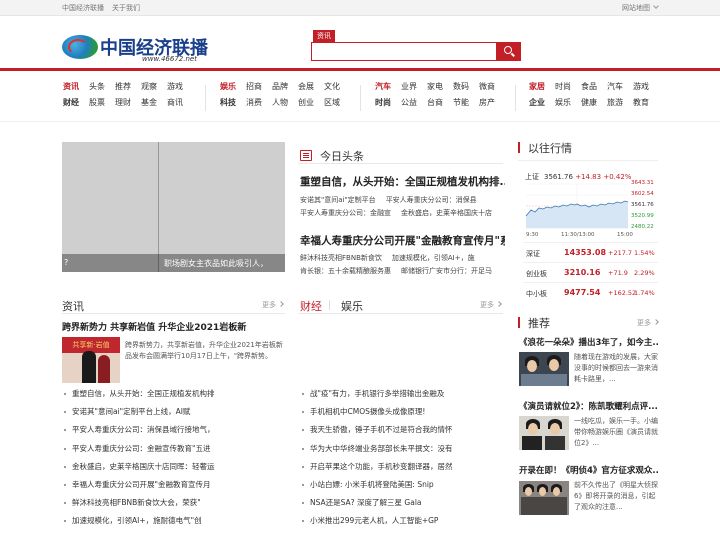 The width and height of the screenshot is (720, 540). What do you see at coordinates (173, 433) in the screenshot?
I see `list-item: 平安人寿重庆分公司：消保县域行接地气，` at bounding box center [173, 433].